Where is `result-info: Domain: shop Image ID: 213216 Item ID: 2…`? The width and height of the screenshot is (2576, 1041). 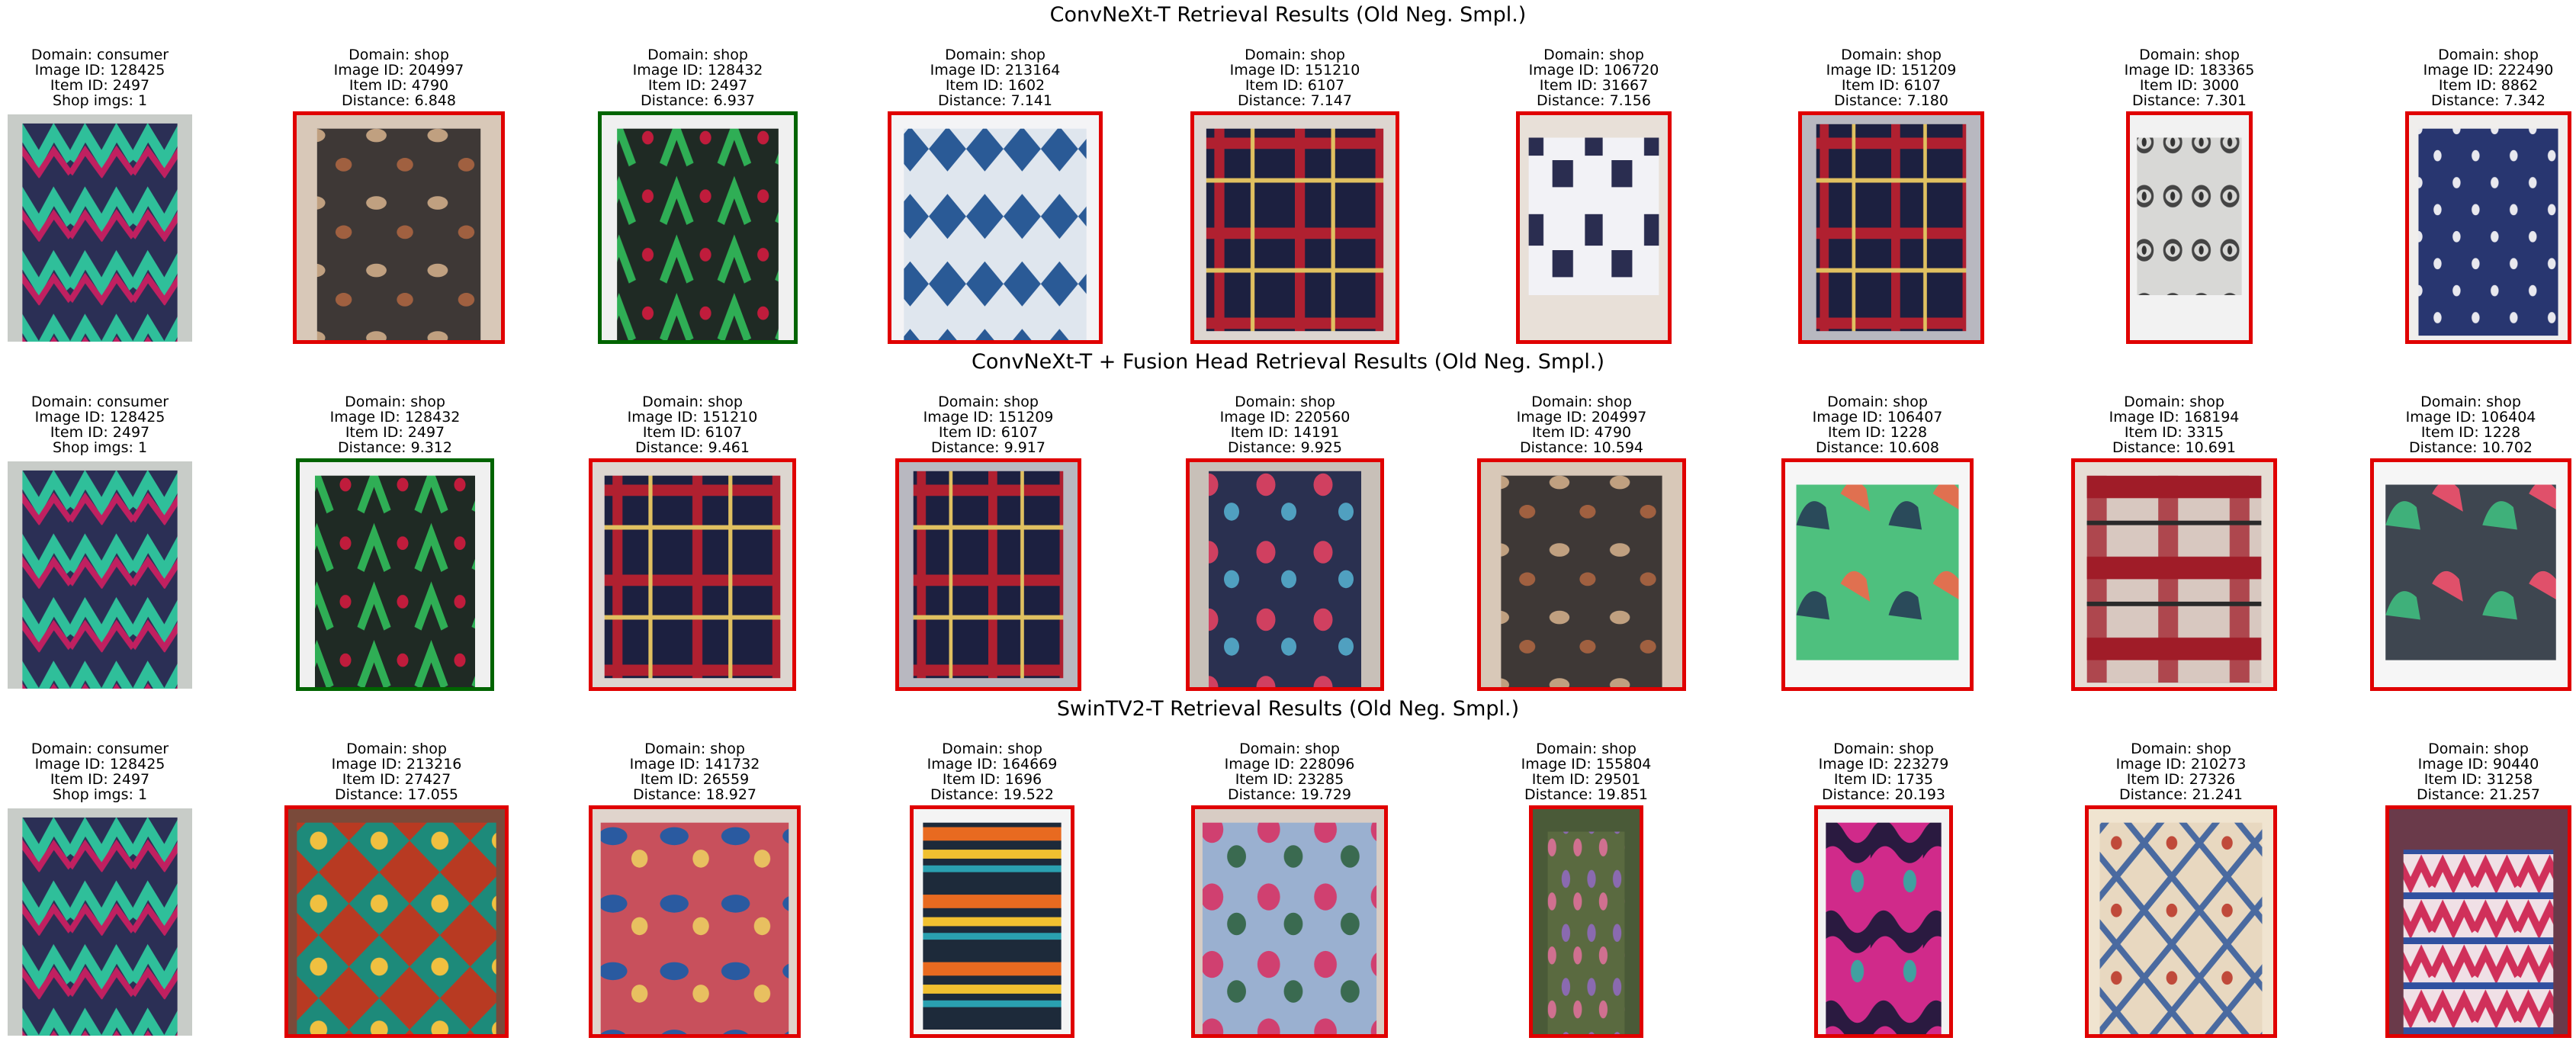 result-info: Domain: shop Image ID: 213216 Item ID: 2… is located at coordinates (396, 771).